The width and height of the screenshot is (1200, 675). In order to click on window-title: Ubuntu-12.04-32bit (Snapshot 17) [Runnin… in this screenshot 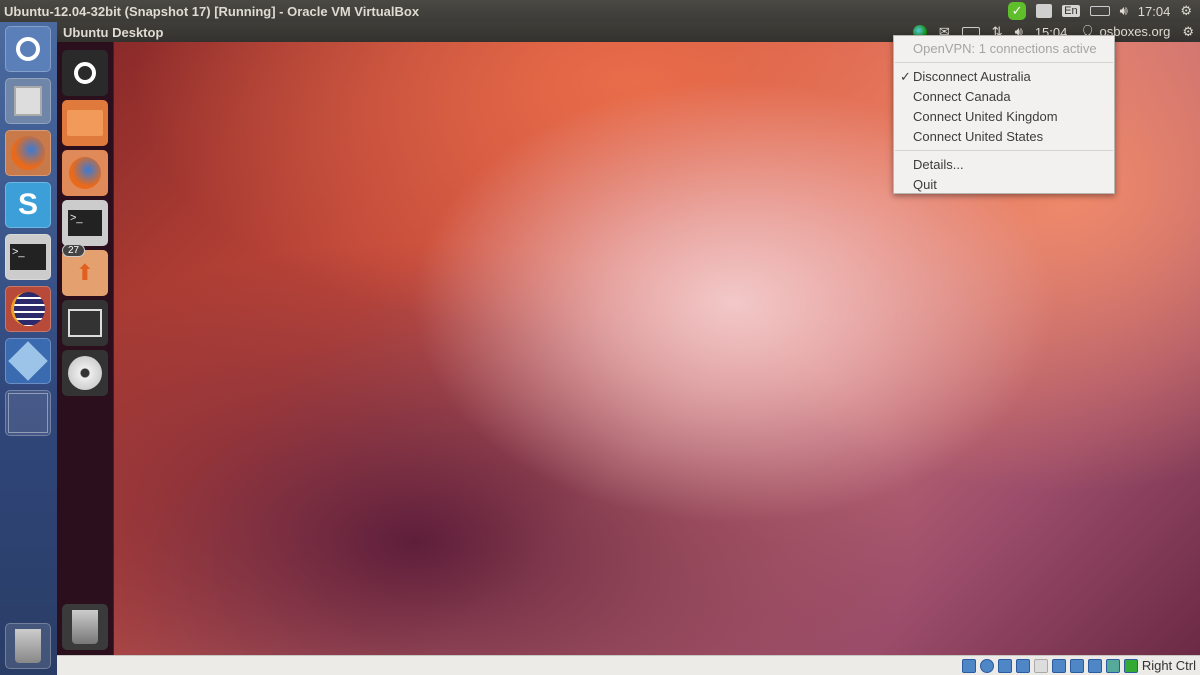, I will do `click(212, 11)`.